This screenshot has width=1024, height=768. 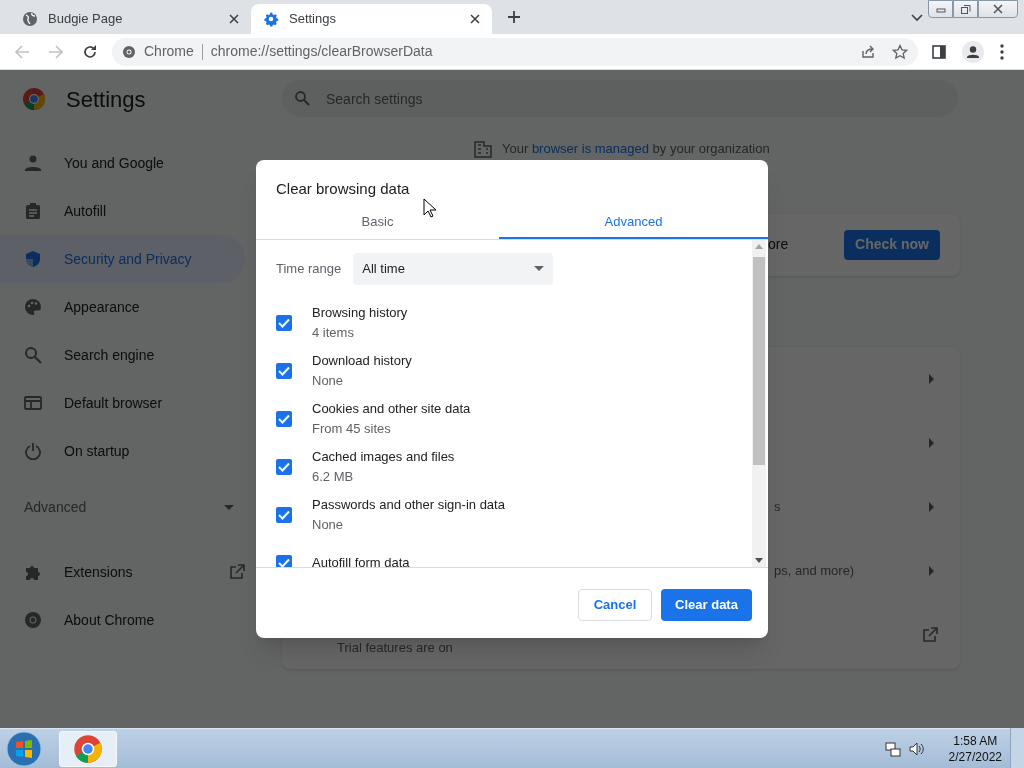 What do you see at coordinates (122, 259) in the screenshot?
I see `sidebar-item: Security and Privacy` at bounding box center [122, 259].